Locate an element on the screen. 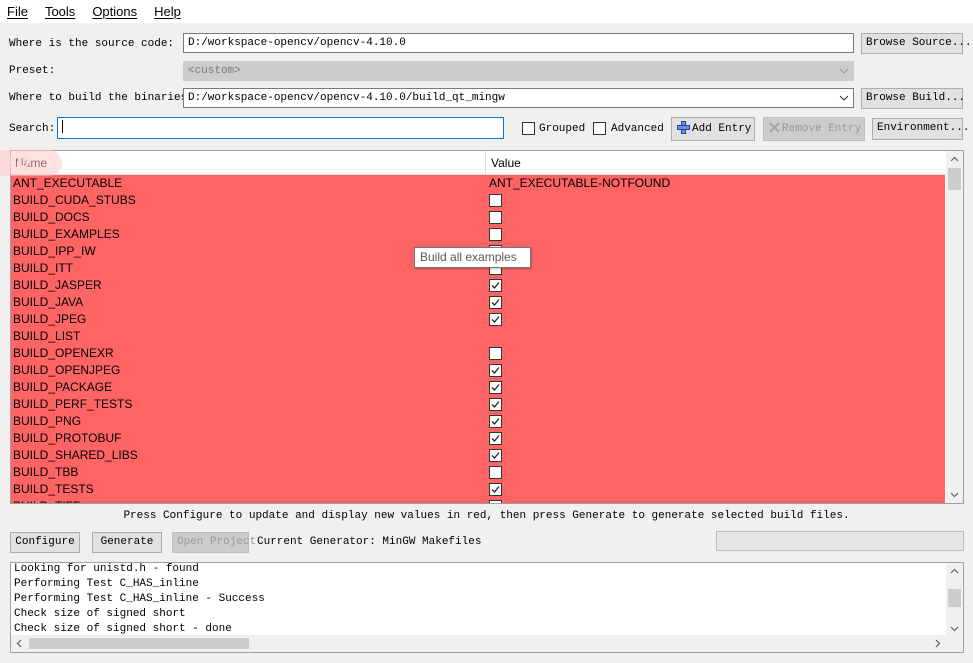  table-row: BUILD_EXAMPLES is located at coordinates (478, 234).